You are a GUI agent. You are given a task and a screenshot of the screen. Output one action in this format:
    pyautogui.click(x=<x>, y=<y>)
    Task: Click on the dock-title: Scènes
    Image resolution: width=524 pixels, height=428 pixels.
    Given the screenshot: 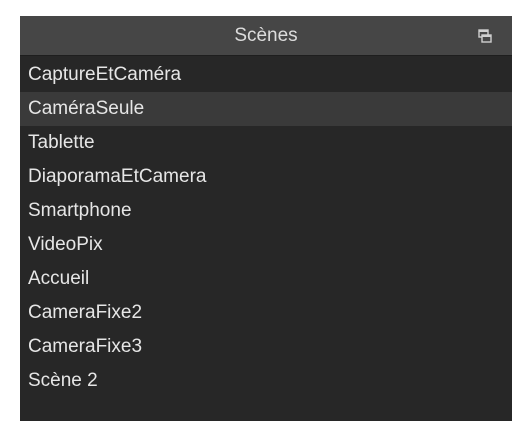 What is the action you would take?
    pyautogui.click(x=266, y=35)
    